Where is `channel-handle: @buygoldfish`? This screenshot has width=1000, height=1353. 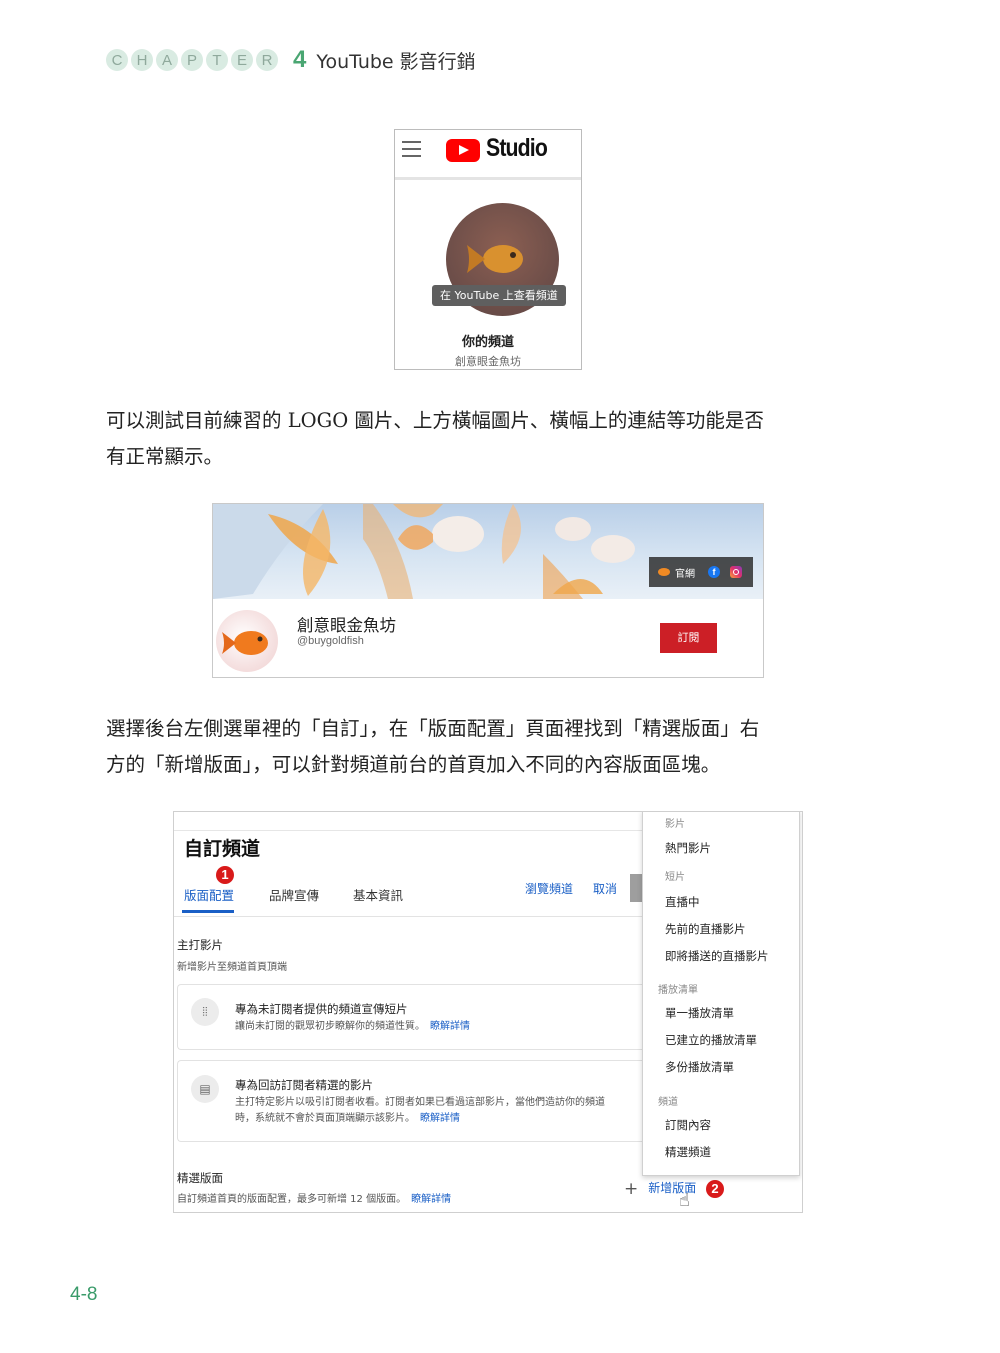 channel-handle: @buygoldfish is located at coordinates (330, 641).